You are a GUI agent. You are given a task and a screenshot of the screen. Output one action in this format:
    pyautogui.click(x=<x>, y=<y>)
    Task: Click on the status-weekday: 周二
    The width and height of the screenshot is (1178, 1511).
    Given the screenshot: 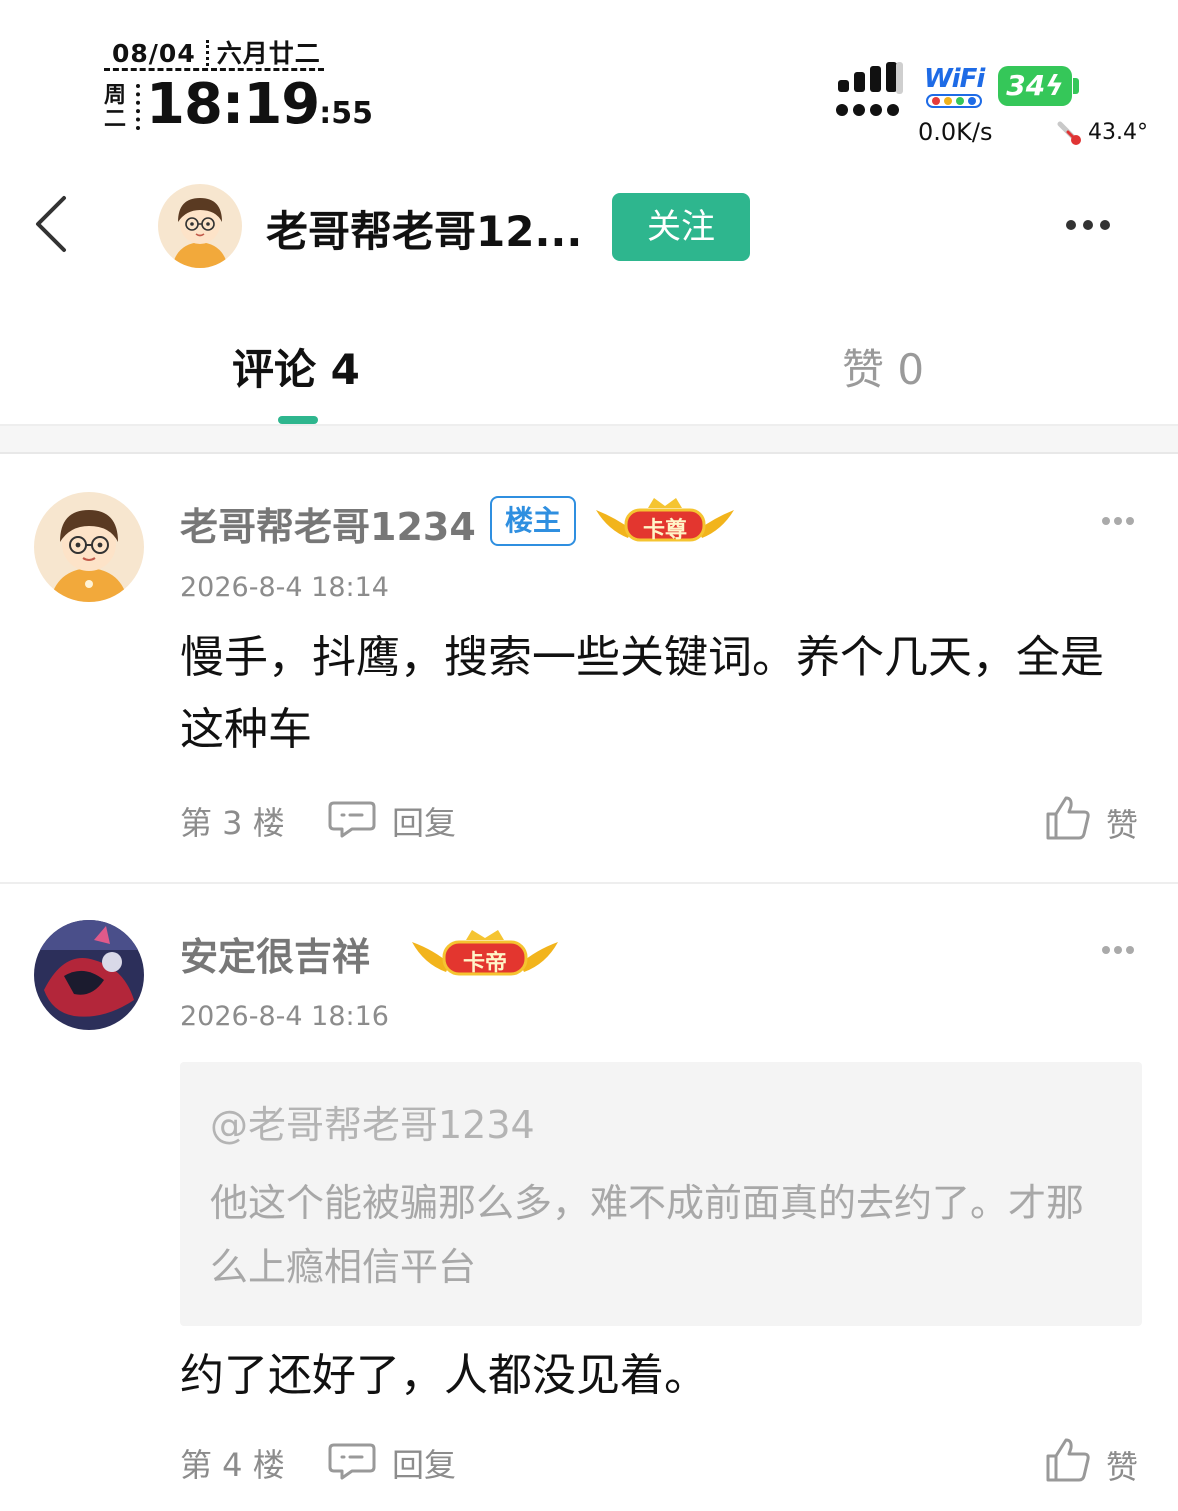 What is the action you would take?
    pyautogui.click(x=115, y=107)
    